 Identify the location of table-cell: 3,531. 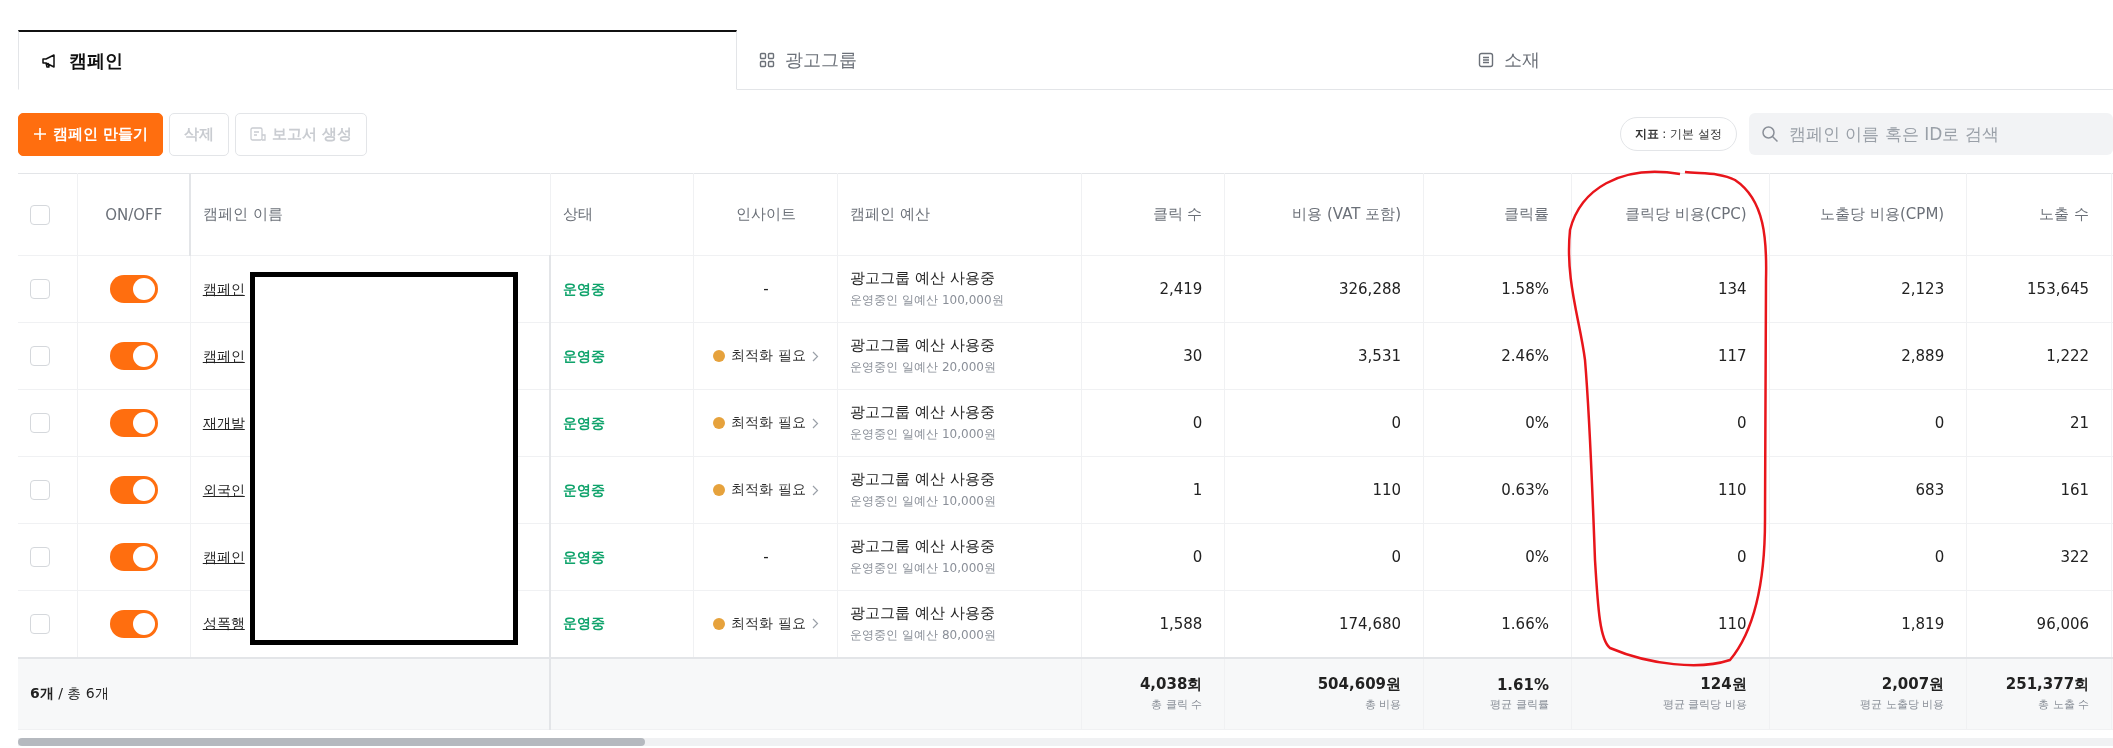
(1379, 356).